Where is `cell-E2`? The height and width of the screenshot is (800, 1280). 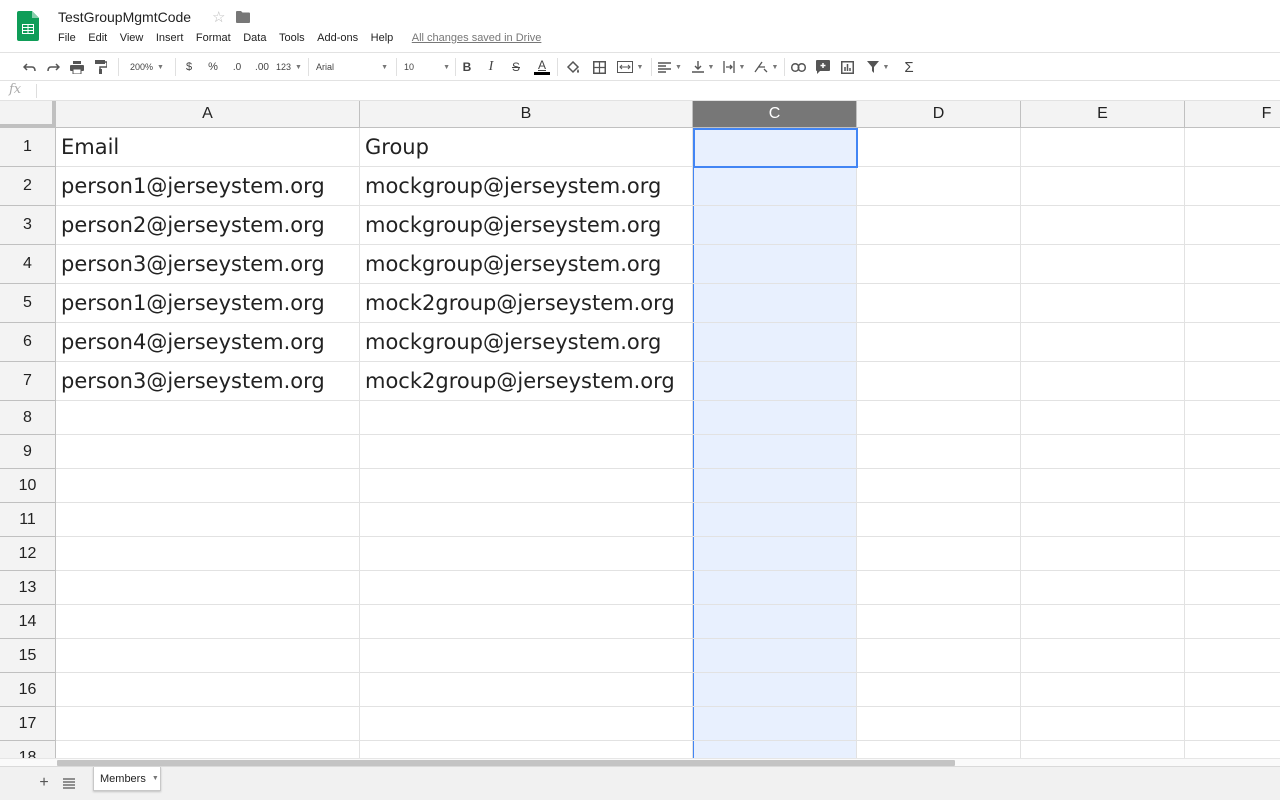
cell-E2 is located at coordinates (1103, 186).